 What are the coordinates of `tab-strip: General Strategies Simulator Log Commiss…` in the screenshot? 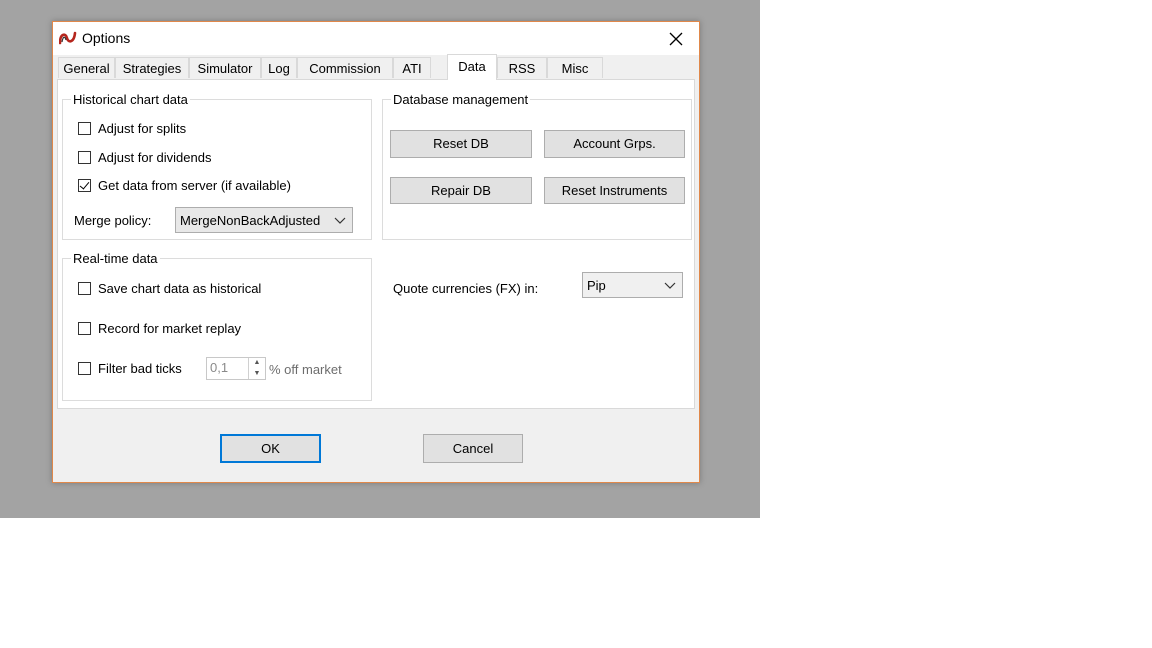 It's located at (378, 67).